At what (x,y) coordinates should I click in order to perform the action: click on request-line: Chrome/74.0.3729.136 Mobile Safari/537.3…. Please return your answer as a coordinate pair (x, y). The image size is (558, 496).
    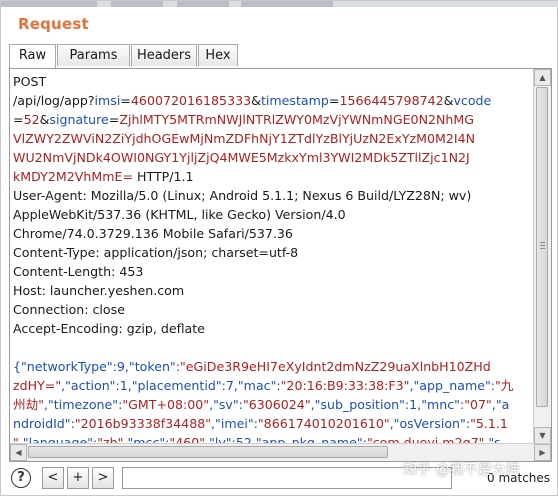
    Looking at the image, I should click on (273, 233).